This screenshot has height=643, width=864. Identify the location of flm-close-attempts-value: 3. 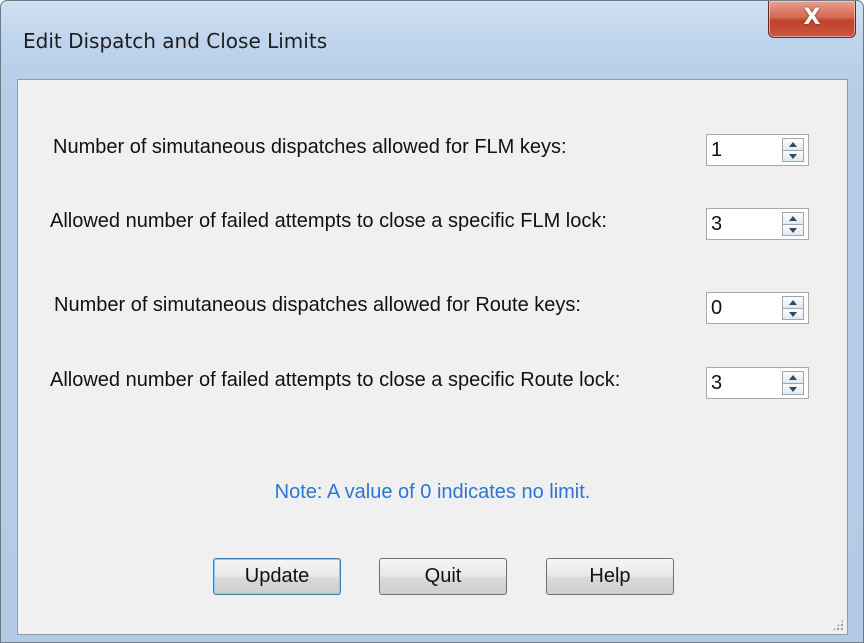
(716, 224).